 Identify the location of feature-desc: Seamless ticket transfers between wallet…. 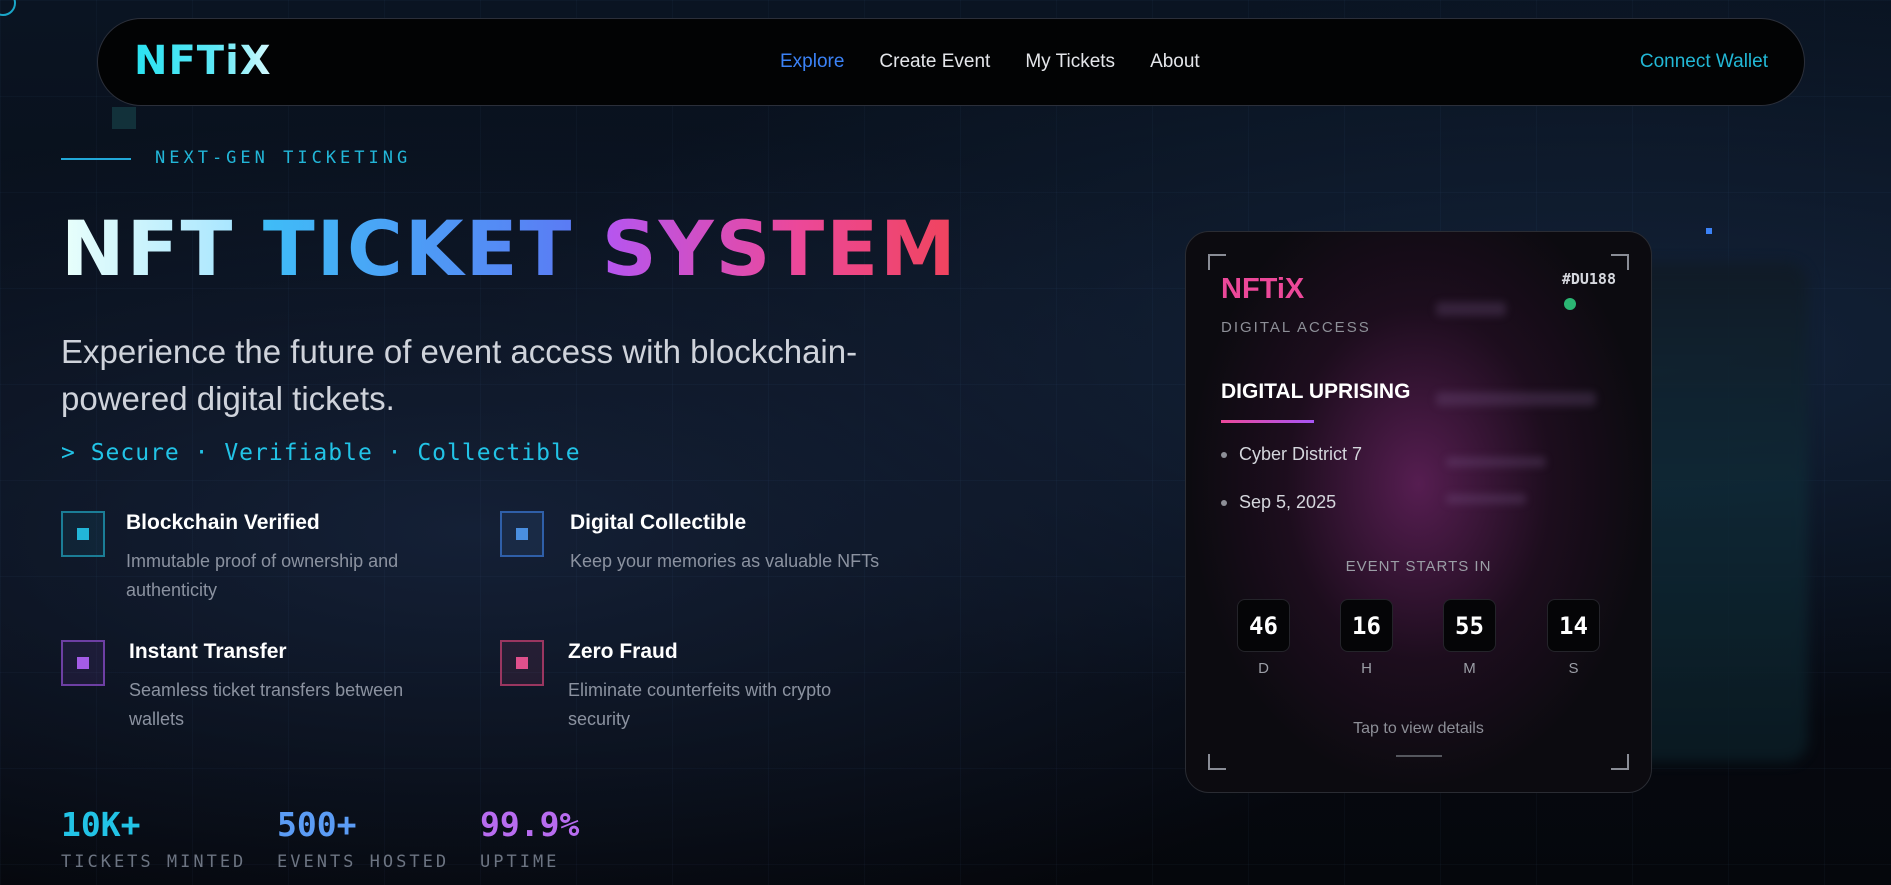
(266, 704).